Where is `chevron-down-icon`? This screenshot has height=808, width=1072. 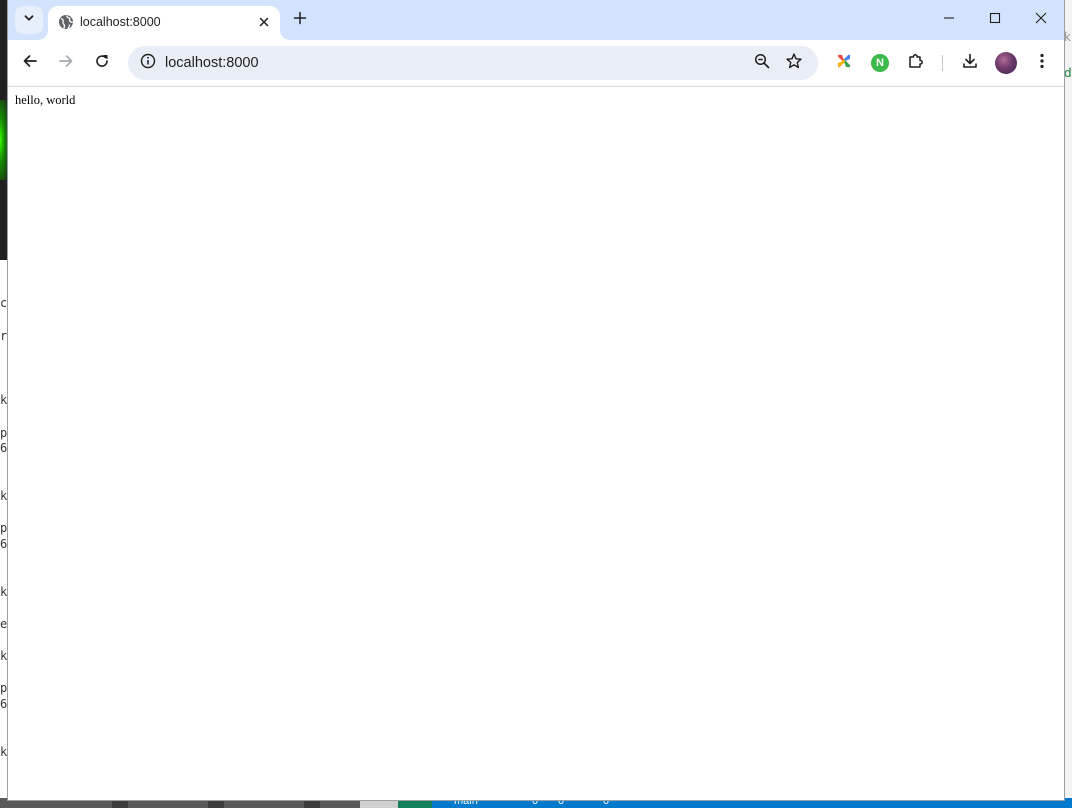 chevron-down-icon is located at coordinates (29, 20).